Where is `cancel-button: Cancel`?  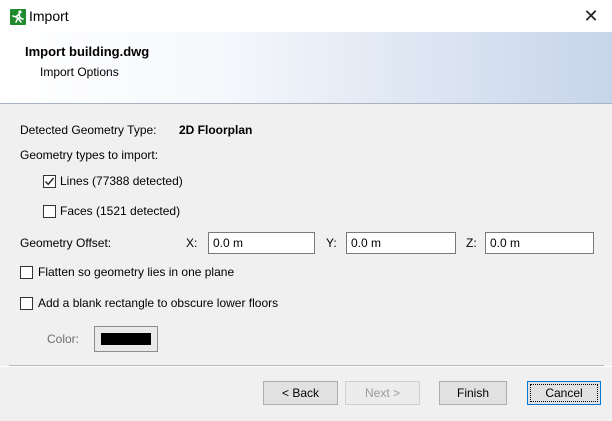 cancel-button: Cancel is located at coordinates (564, 393).